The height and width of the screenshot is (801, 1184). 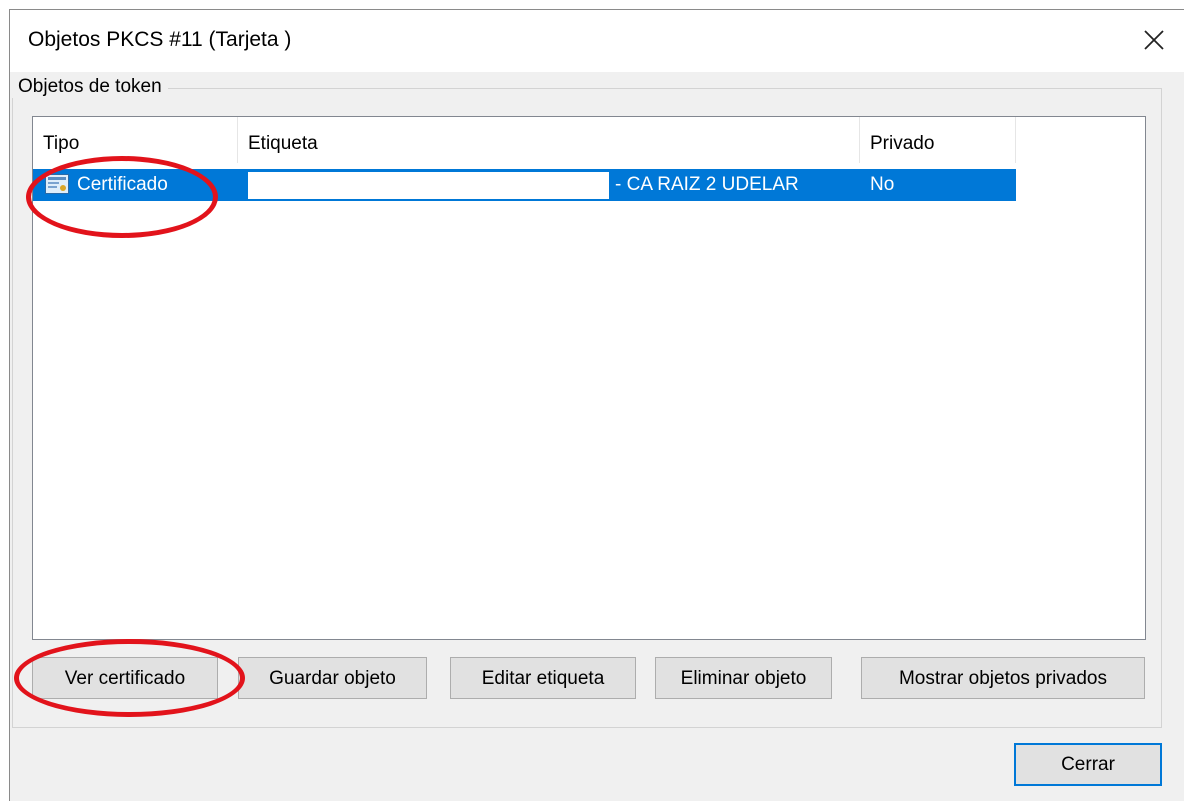 I want to click on close-icon, so click(x=1154, y=40).